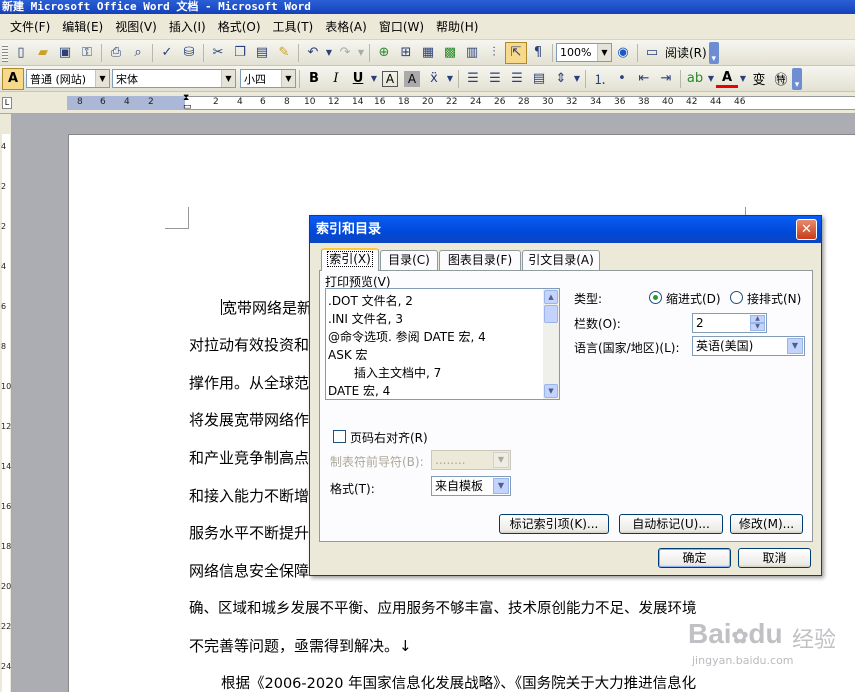 This screenshot has width=855, height=692. I want to click on decrease-indent-icon: ⇤, so click(644, 79).